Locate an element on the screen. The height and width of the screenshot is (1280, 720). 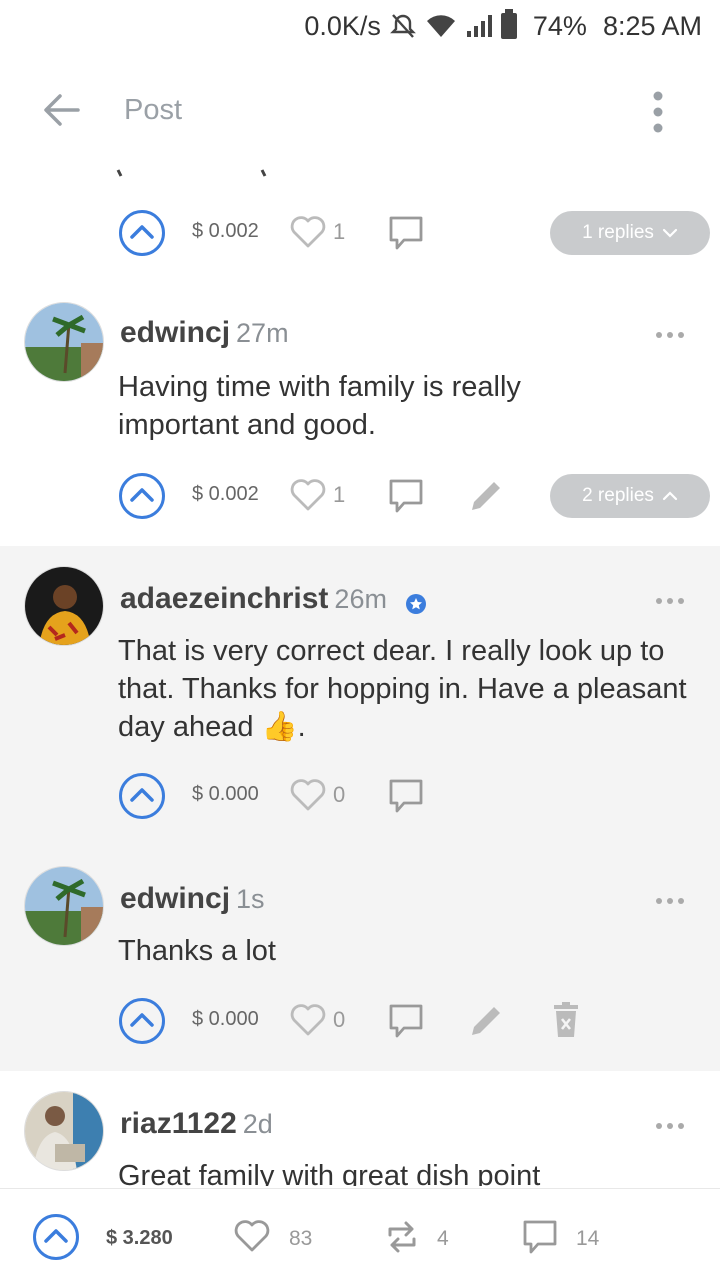
resteem-icon is located at coordinates (402, 1237).